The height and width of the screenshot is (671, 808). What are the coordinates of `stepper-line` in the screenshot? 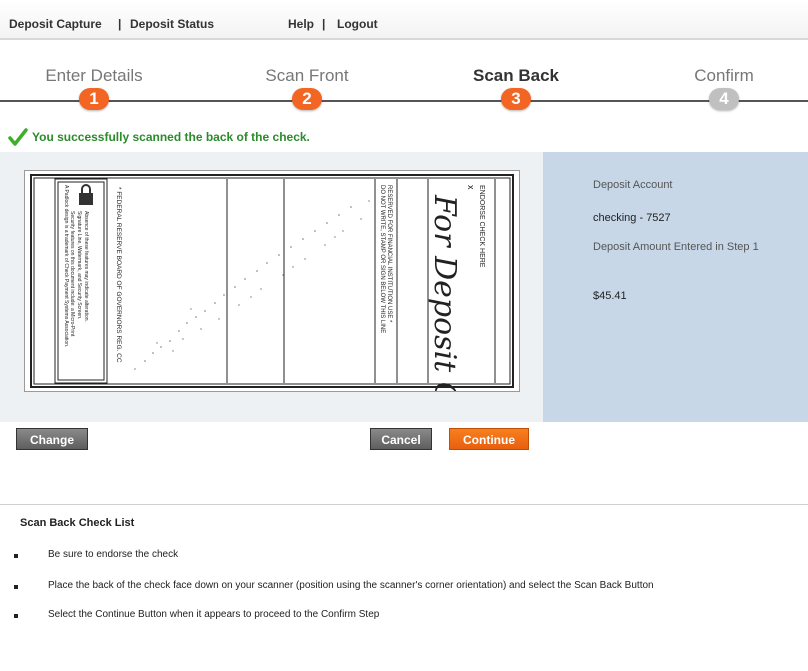 It's located at (404, 101).